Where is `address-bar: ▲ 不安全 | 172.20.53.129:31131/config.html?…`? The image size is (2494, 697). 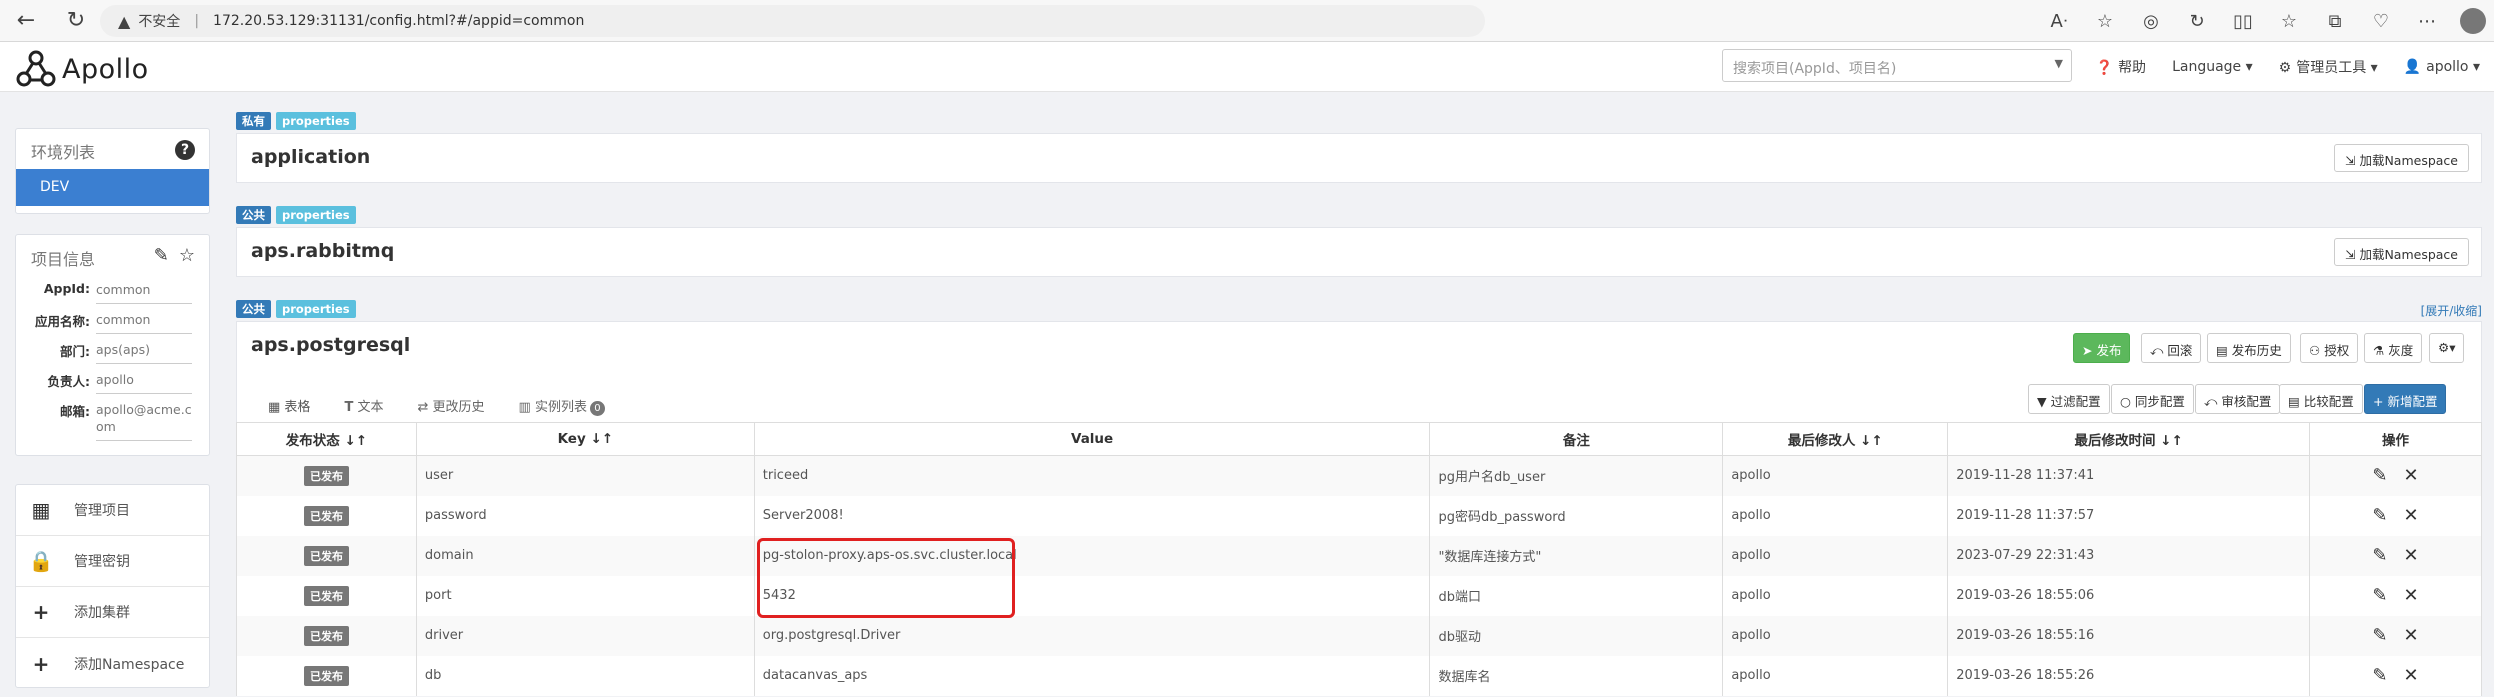
address-bar: ▲ 不安全 | 172.20.53.129:31131/config.html?… is located at coordinates (792, 21).